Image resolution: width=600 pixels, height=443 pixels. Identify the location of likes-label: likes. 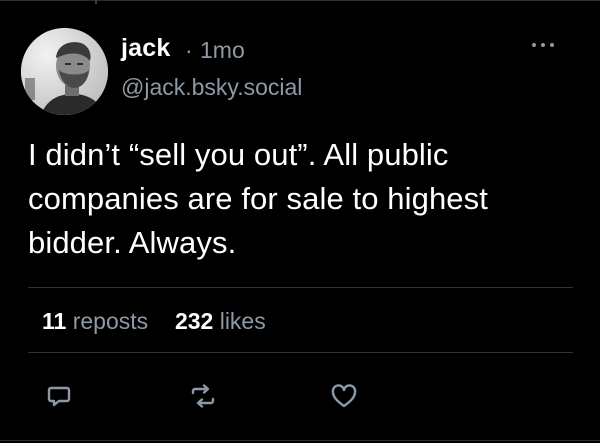
(242, 321).